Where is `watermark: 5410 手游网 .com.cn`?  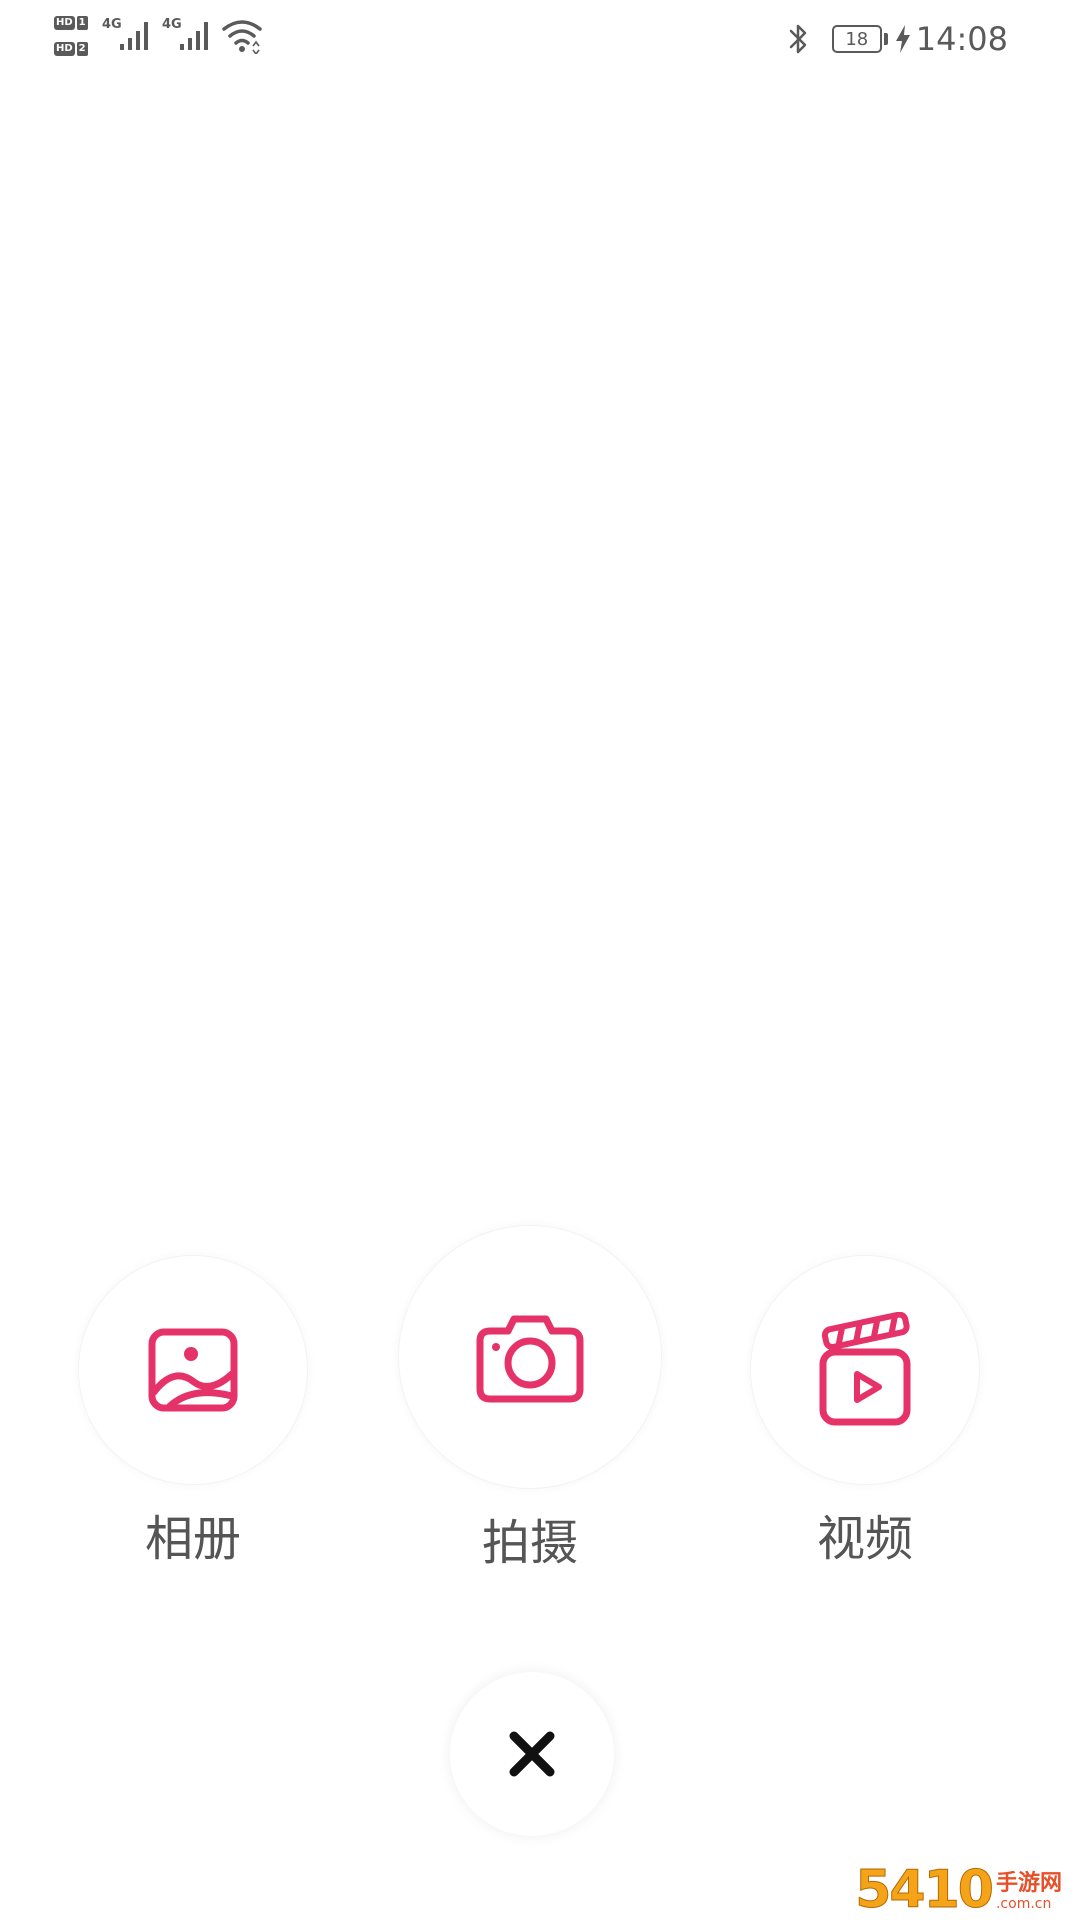
watermark: 5410 手游网 .com.cn is located at coordinates (958, 1890).